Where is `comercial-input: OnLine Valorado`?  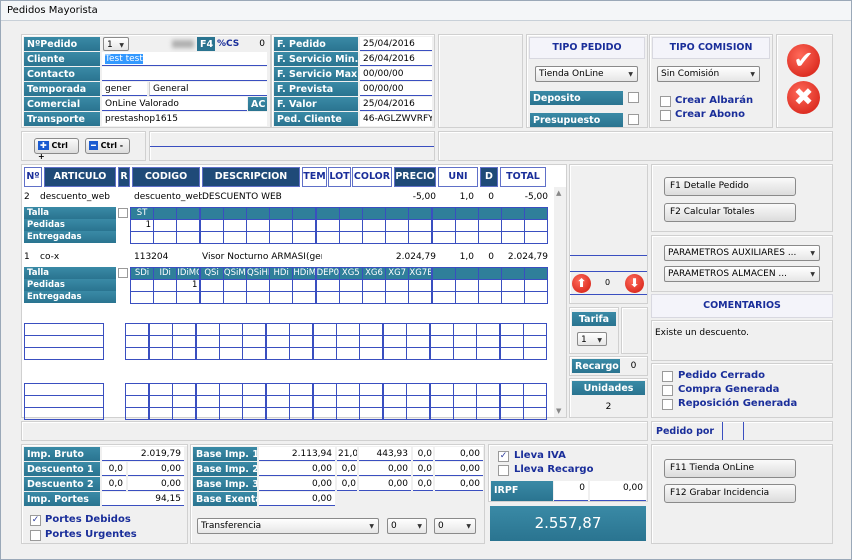 comercial-input: OnLine Valorado is located at coordinates (174, 104).